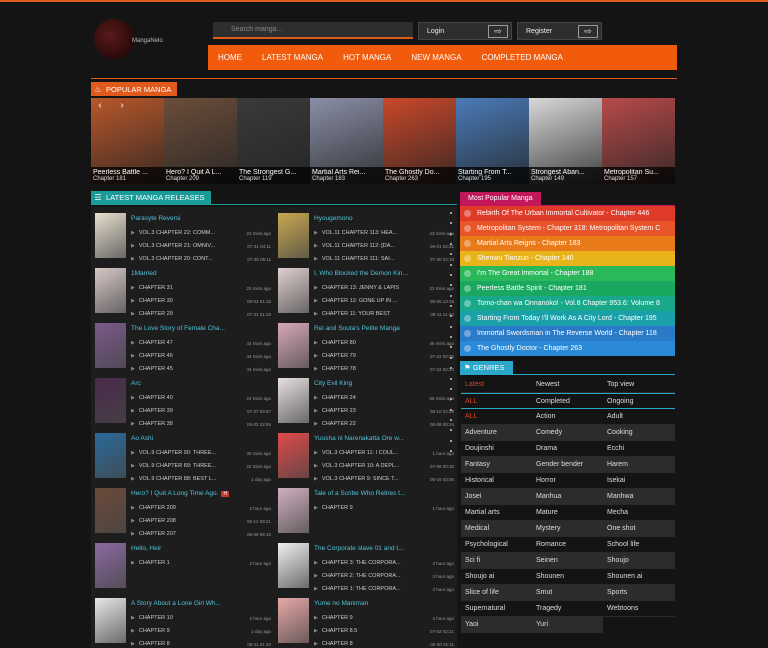 This screenshot has width=768, height=648. What do you see at coordinates (639, 497) in the screenshot?
I see `genre-link: Manhwa` at bounding box center [639, 497].